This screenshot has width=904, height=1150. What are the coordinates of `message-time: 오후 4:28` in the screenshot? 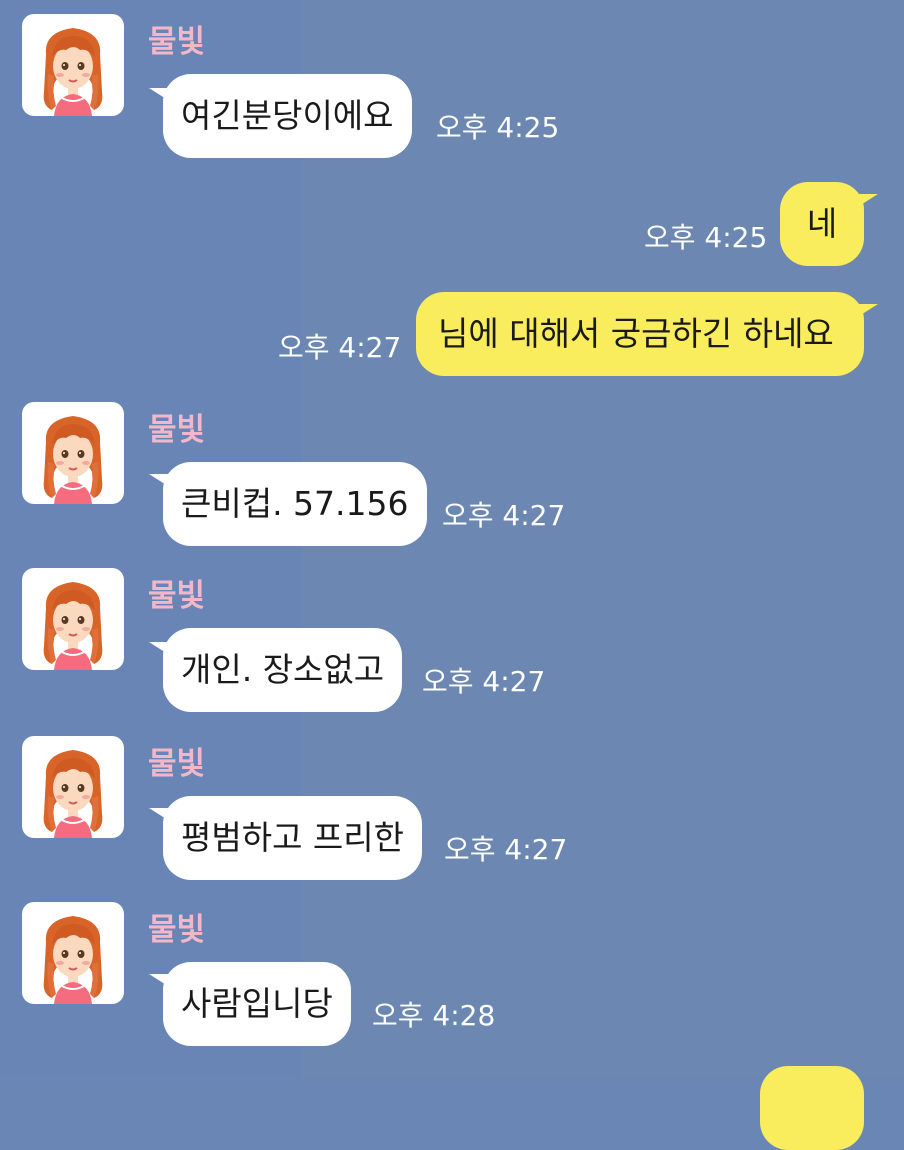 It's located at (434, 1015).